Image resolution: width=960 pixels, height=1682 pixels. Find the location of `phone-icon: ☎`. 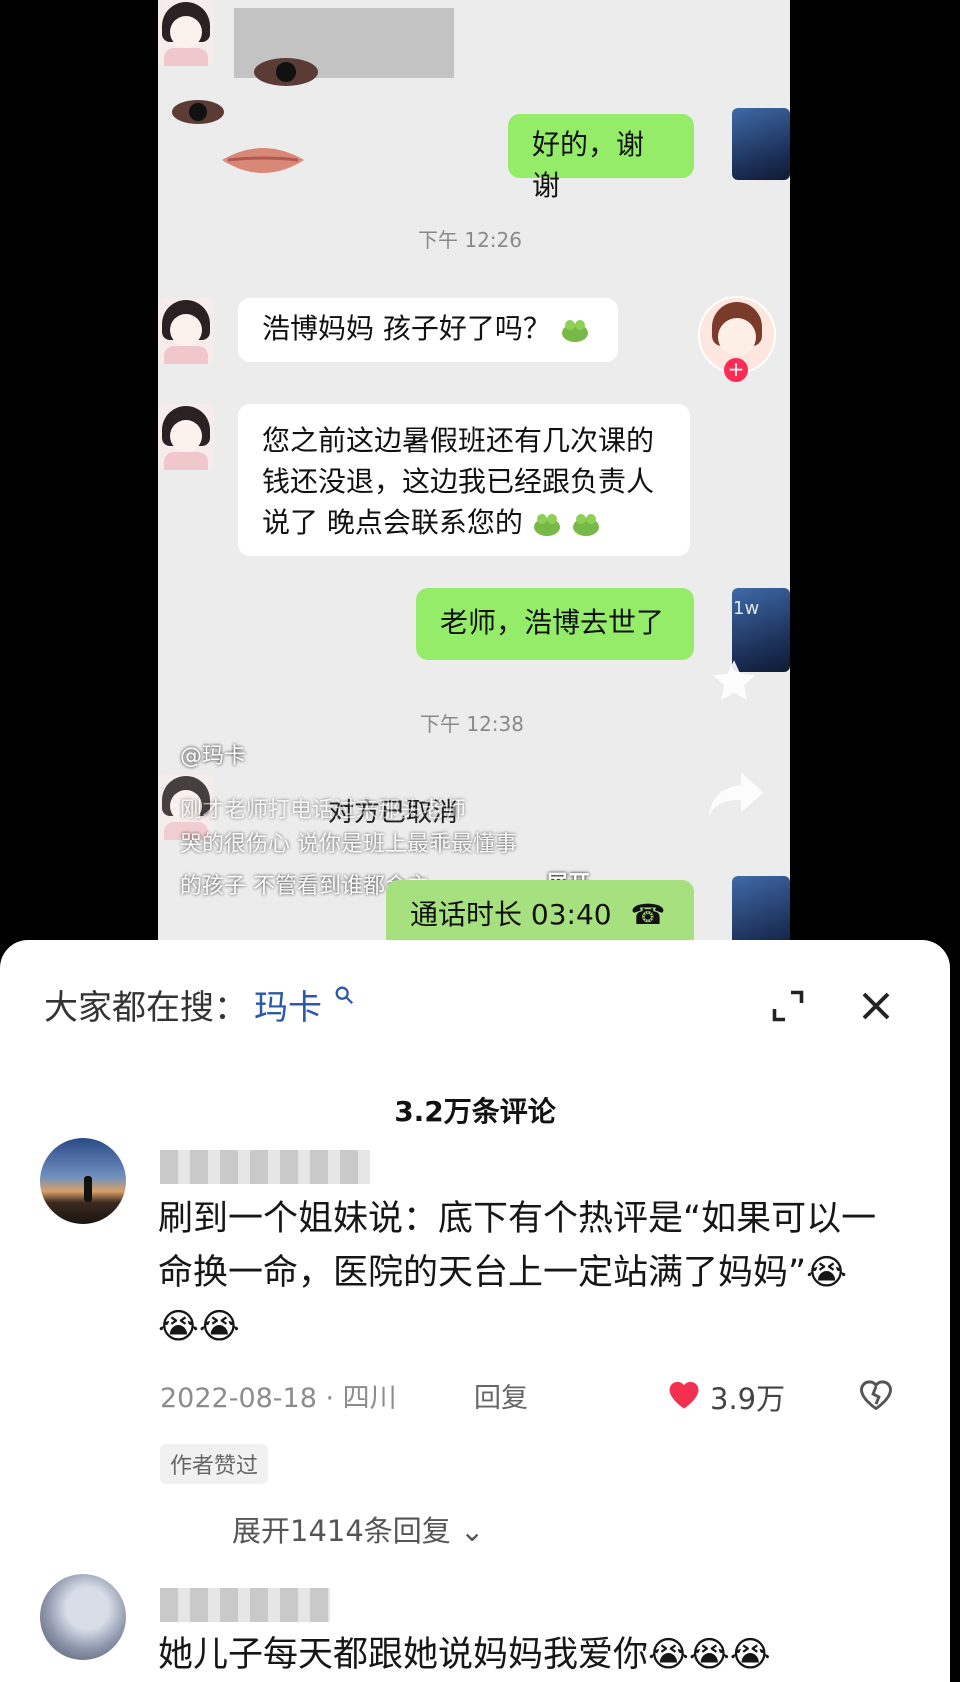

phone-icon: ☎ is located at coordinates (648, 914).